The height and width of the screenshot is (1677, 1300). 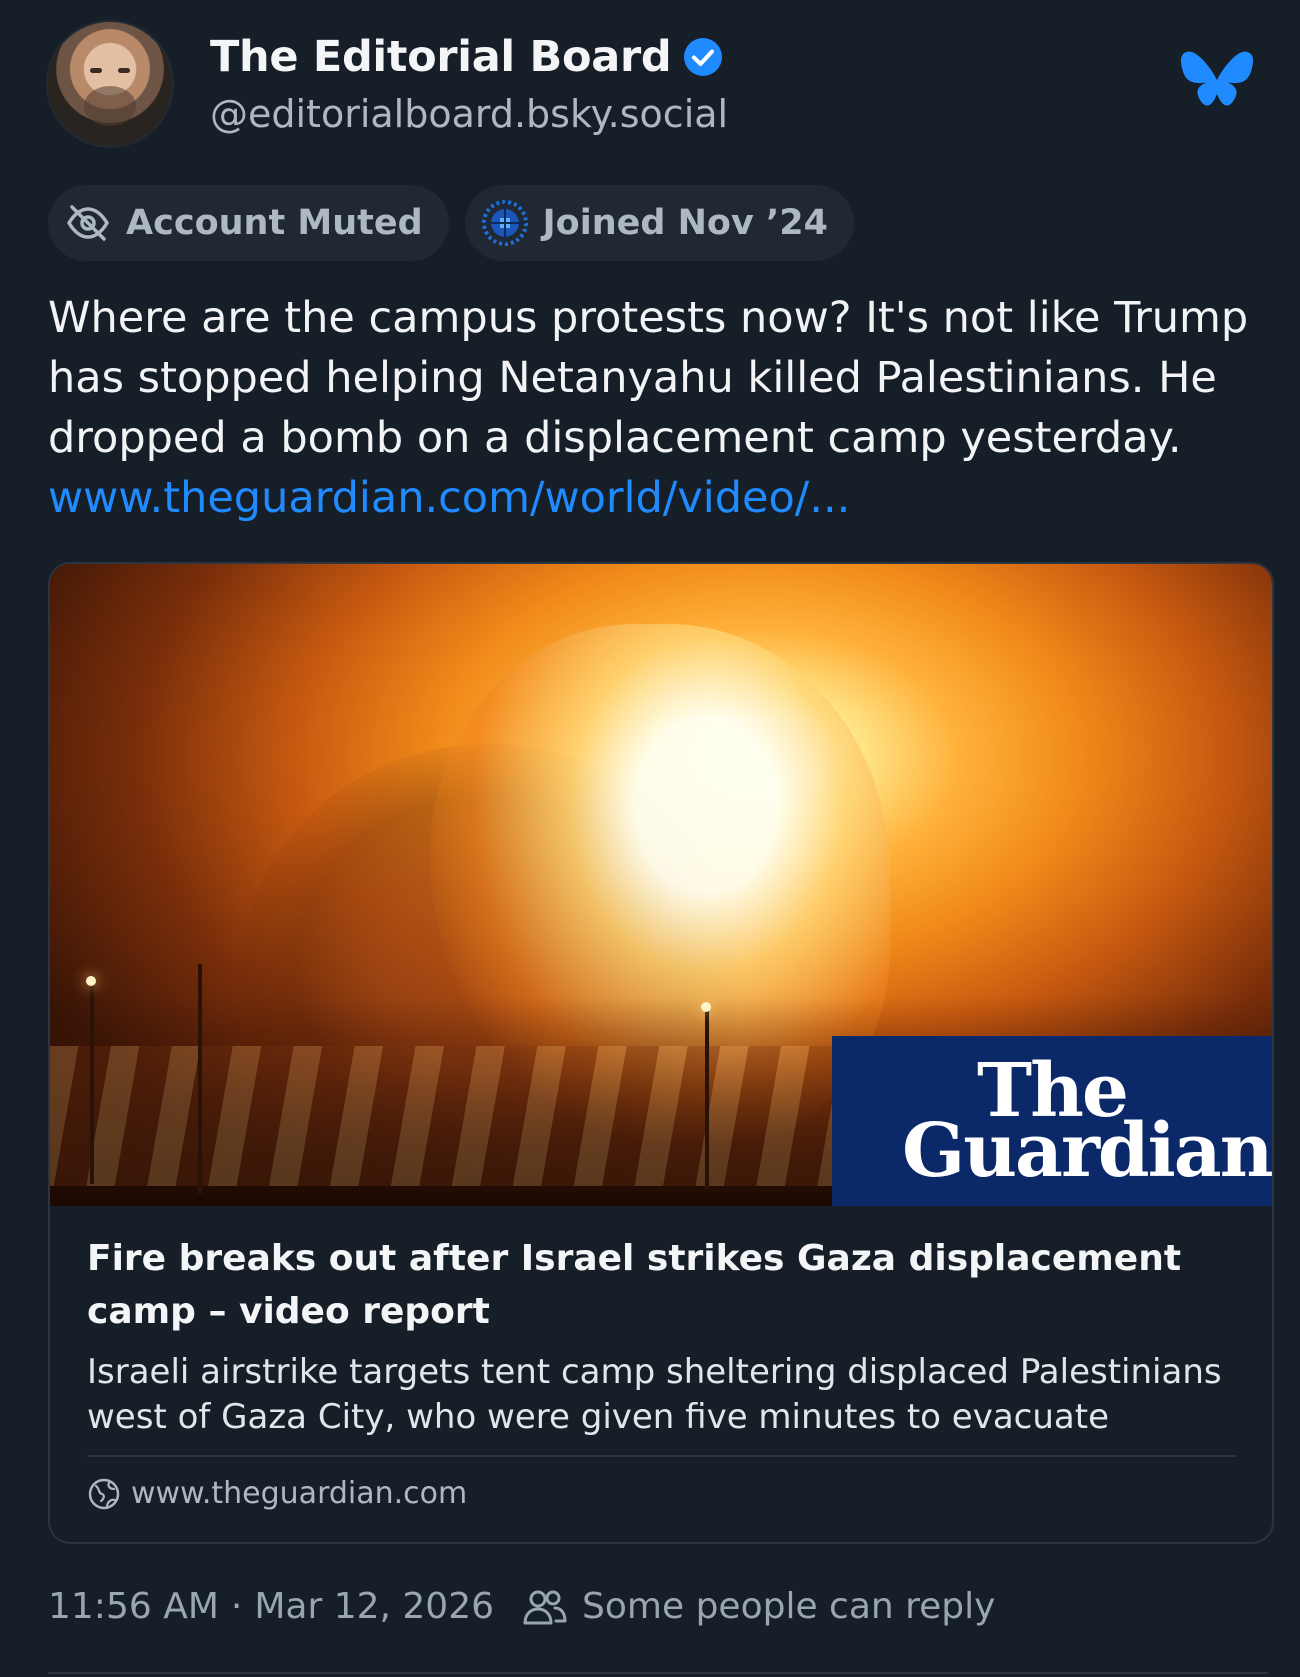 I want to click on profile-badges: Account Muted Joined Nov ’24, so click(x=451, y=223).